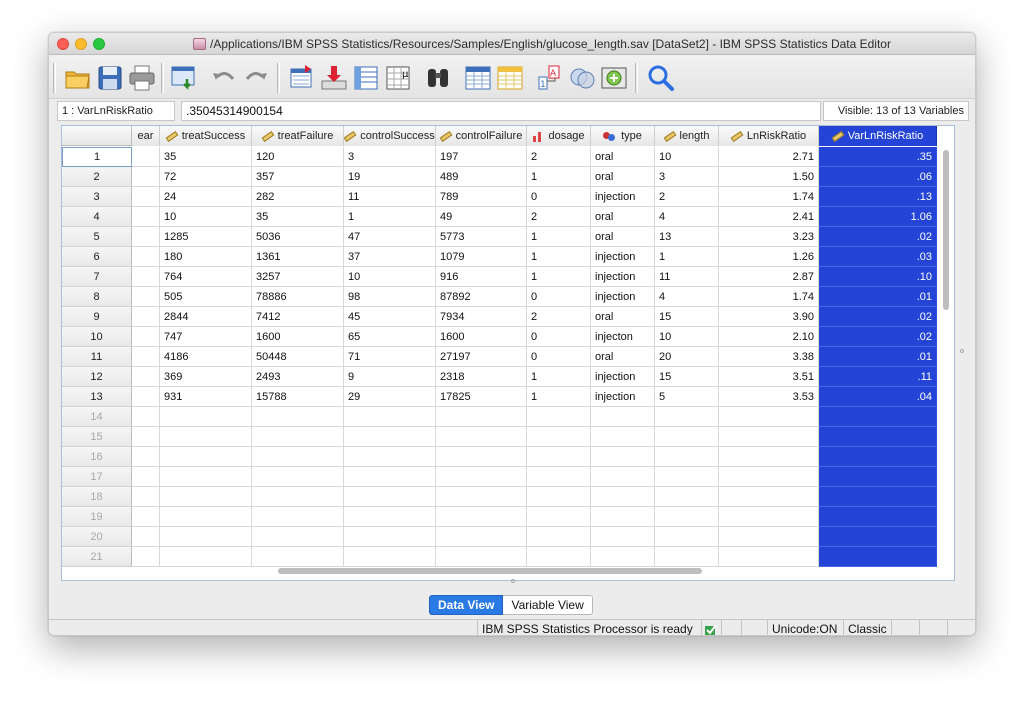 The image size is (1024, 702). What do you see at coordinates (298, 237) in the screenshot?
I see `data-cell-treatfailure: 5036` at bounding box center [298, 237].